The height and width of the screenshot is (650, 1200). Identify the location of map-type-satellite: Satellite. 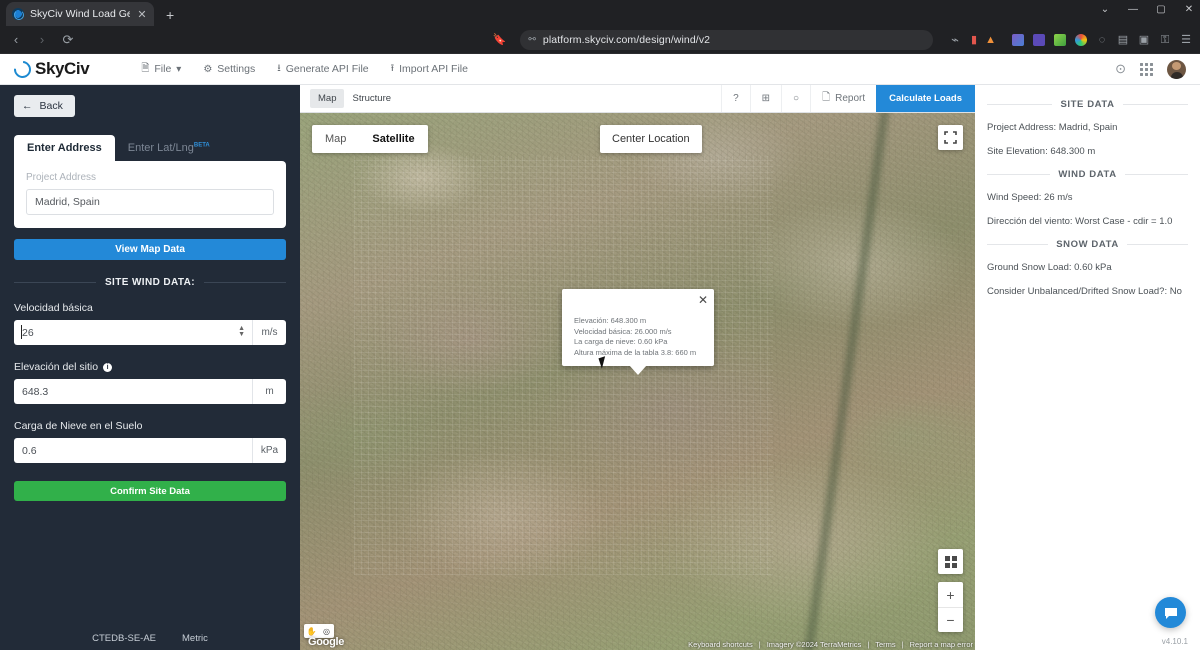
(393, 139).